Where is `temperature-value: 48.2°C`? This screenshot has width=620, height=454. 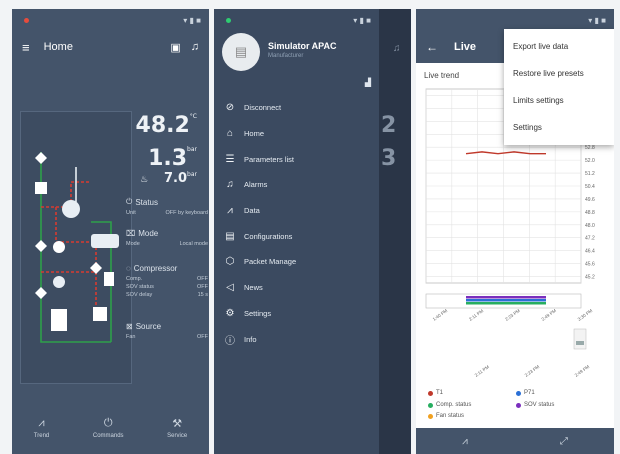 temperature-value: 48.2°C is located at coordinates (166, 125).